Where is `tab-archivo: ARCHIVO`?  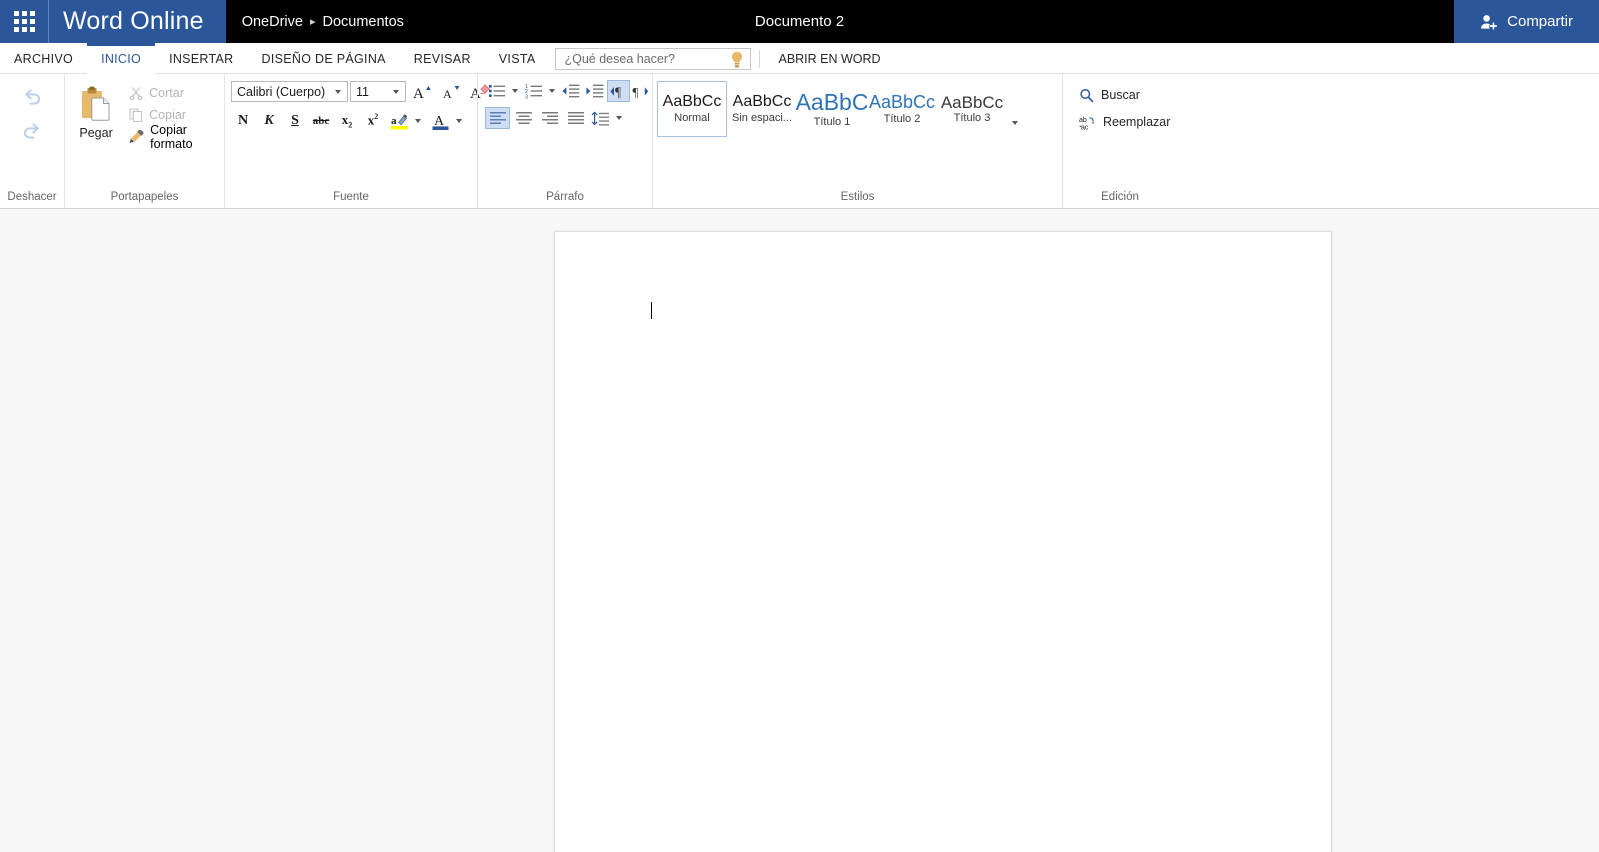 tab-archivo: ARCHIVO is located at coordinates (43, 58).